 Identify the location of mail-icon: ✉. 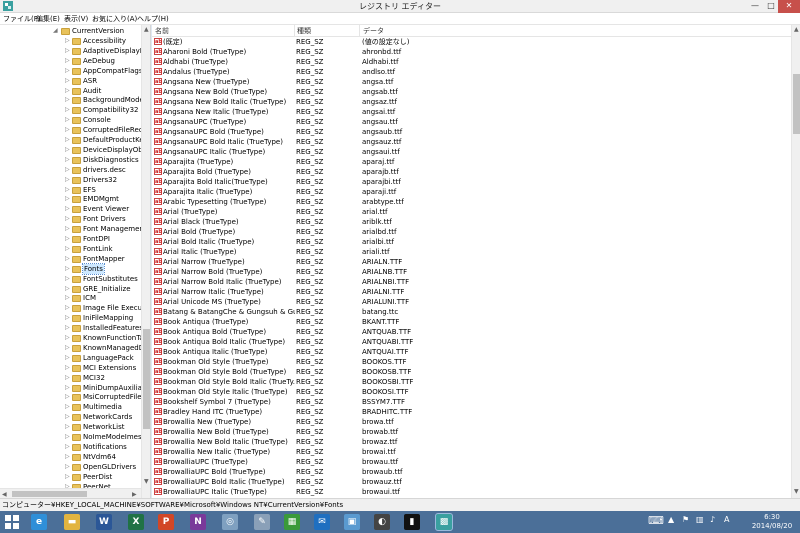
(322, 522).